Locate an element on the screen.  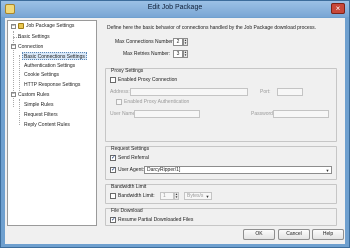
close-button: × is located at coordinates (338, 8).